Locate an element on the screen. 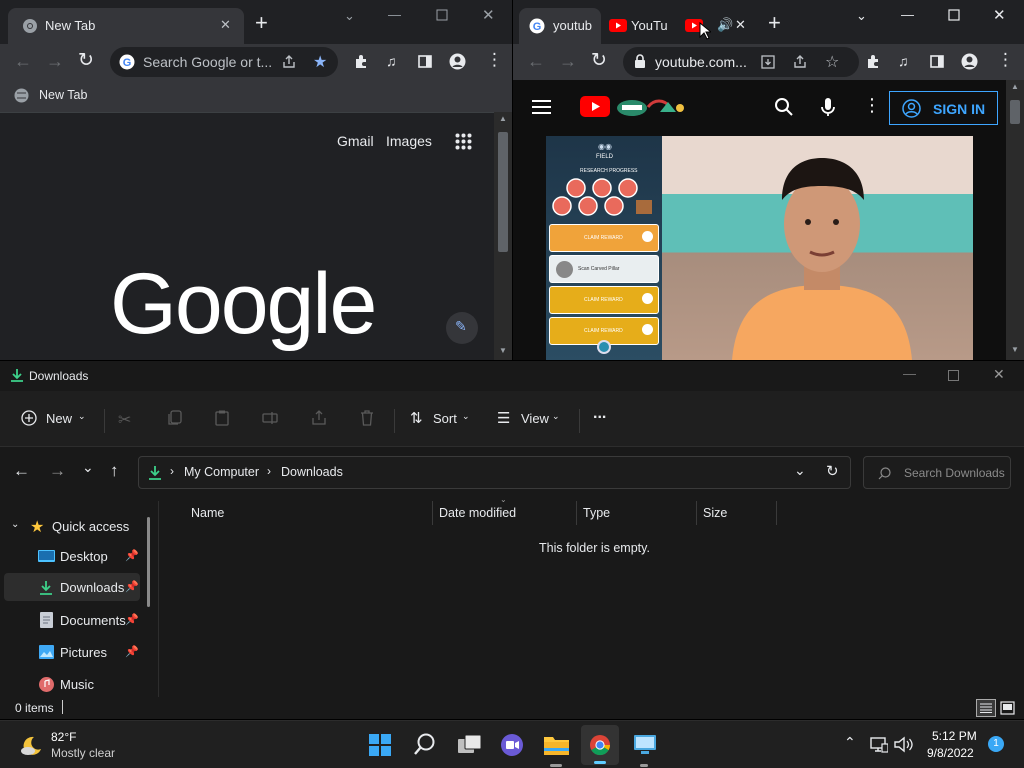  youtube-logo-icon is located at coordinates (595, 106).